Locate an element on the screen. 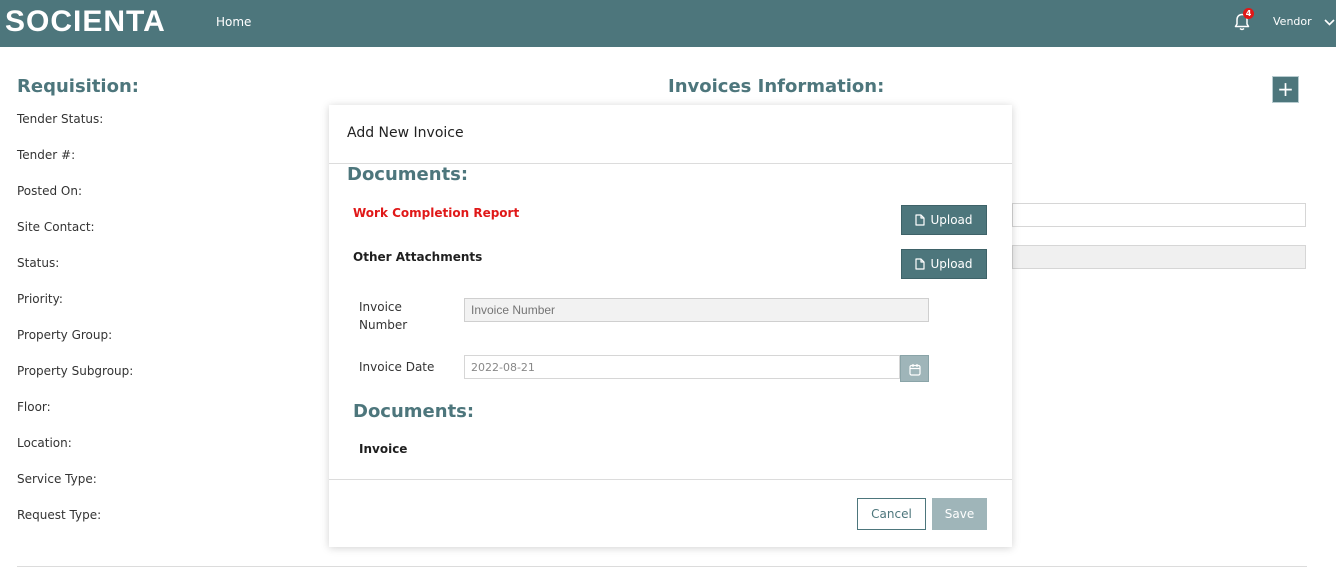 Image resolution: width=1336 pixels, height=572 pixels. app-logo: SOCIENTA is located at coordinates (85, 22).